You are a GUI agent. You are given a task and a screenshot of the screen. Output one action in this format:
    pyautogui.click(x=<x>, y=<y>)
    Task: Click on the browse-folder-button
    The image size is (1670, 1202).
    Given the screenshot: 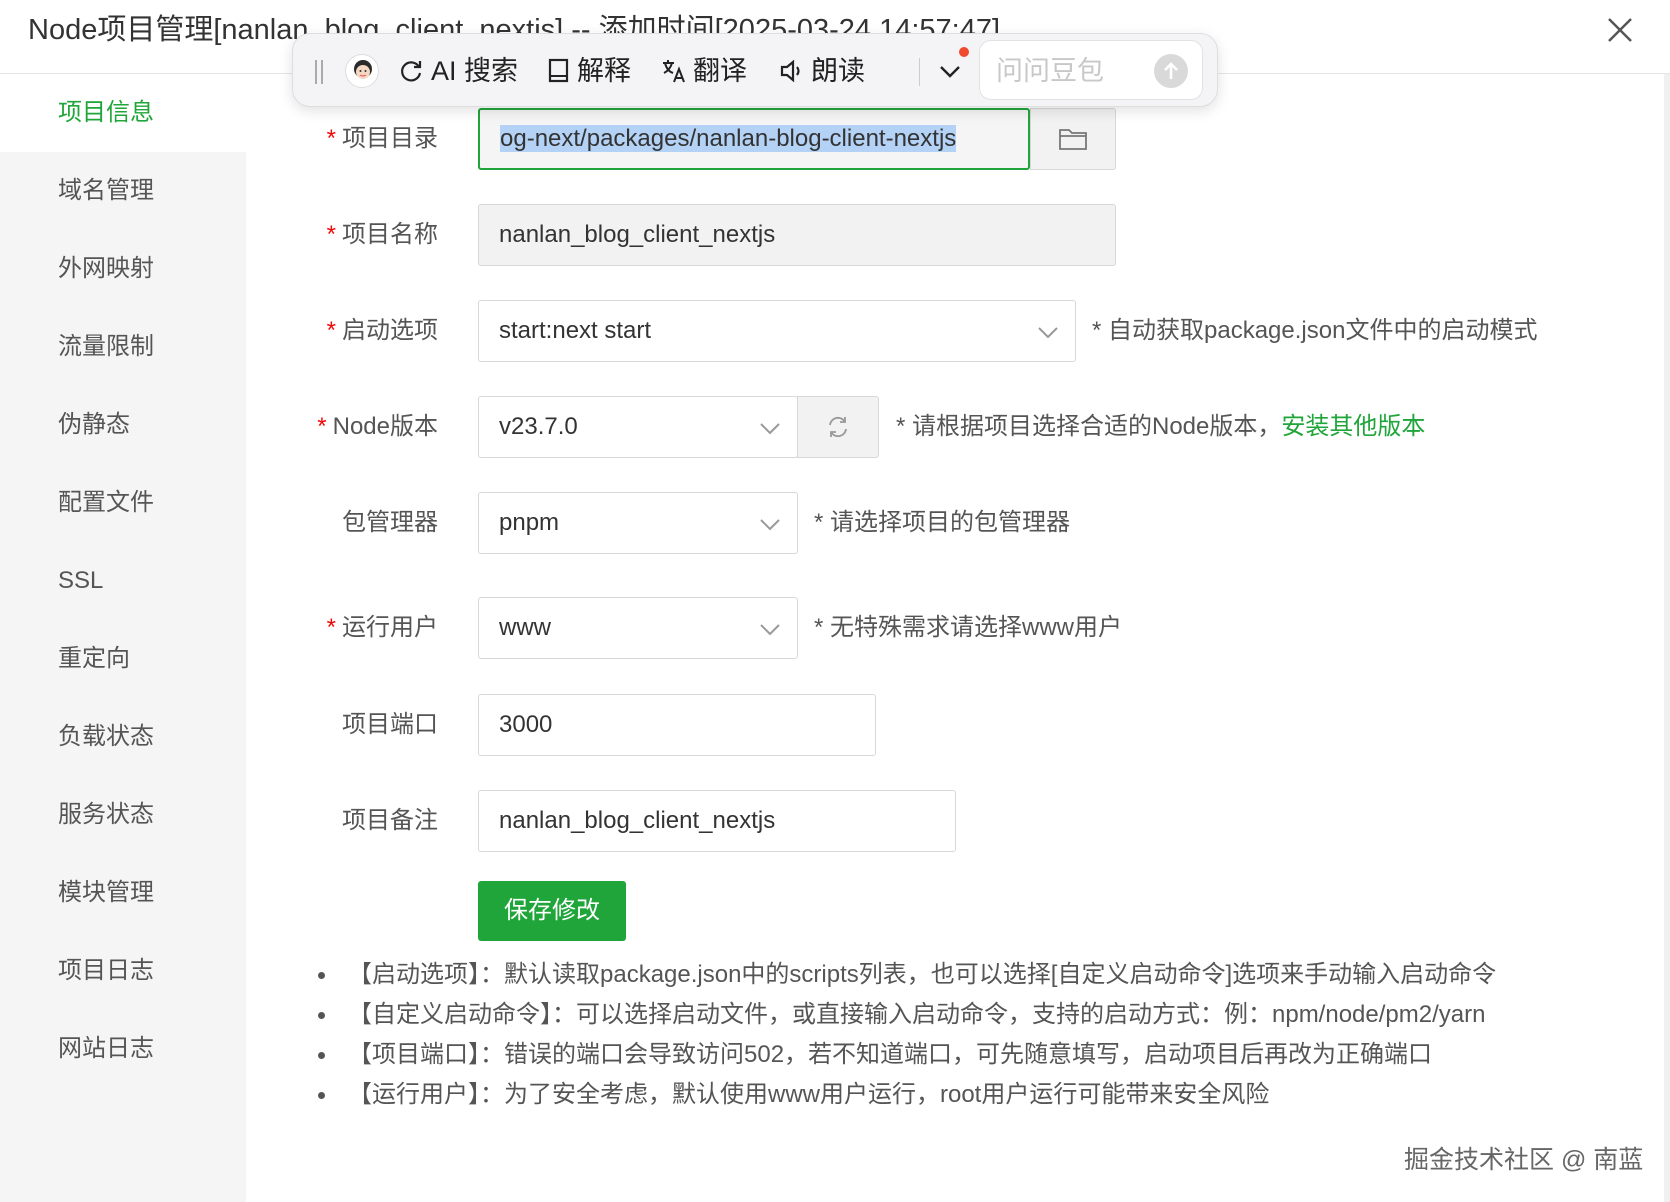 What is the action you would take?
    pyautogui.click(x=1073, y=139)
    